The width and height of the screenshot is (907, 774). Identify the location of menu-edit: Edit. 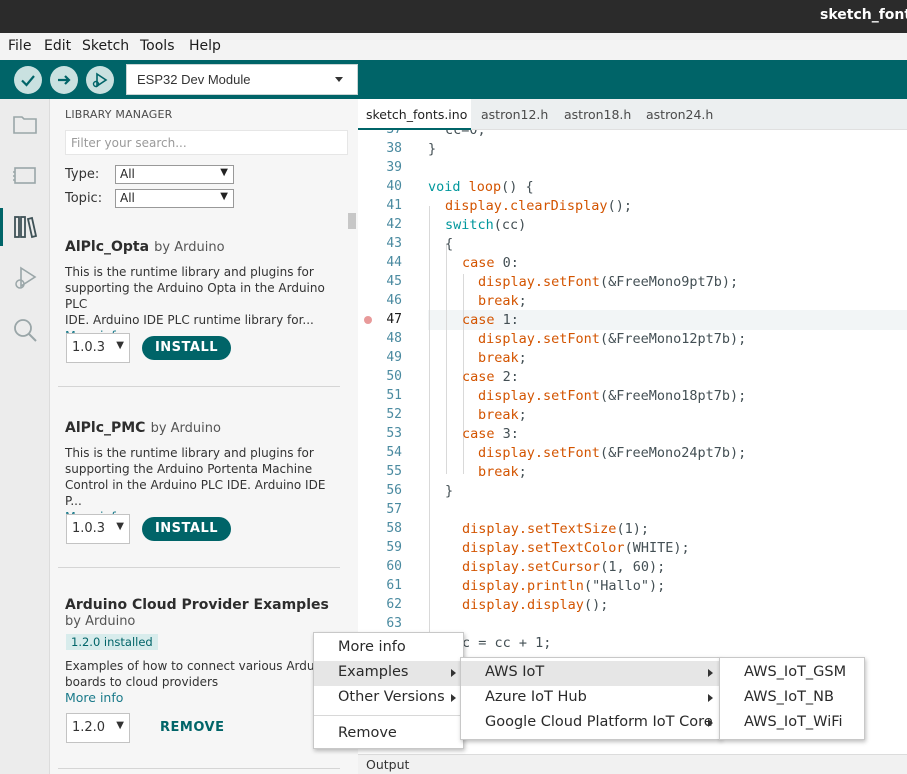
(57, 46).